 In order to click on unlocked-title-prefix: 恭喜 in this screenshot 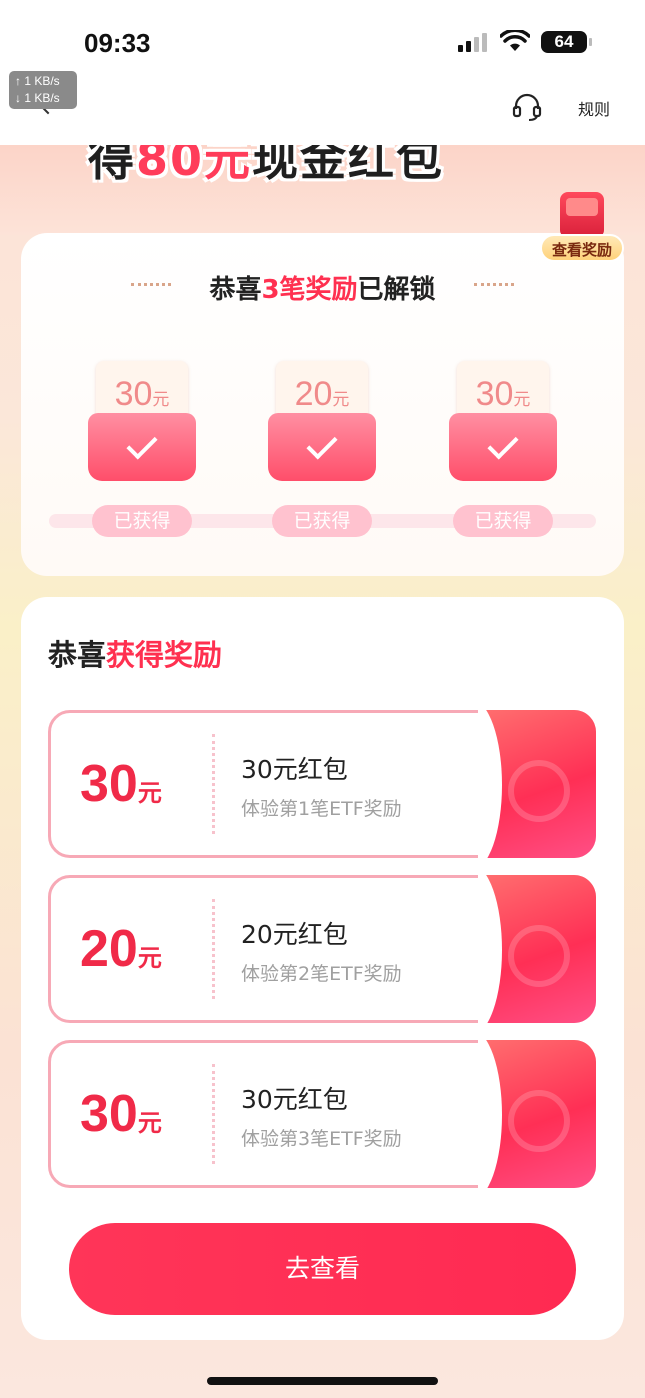, I will do `click(235, 290)`.